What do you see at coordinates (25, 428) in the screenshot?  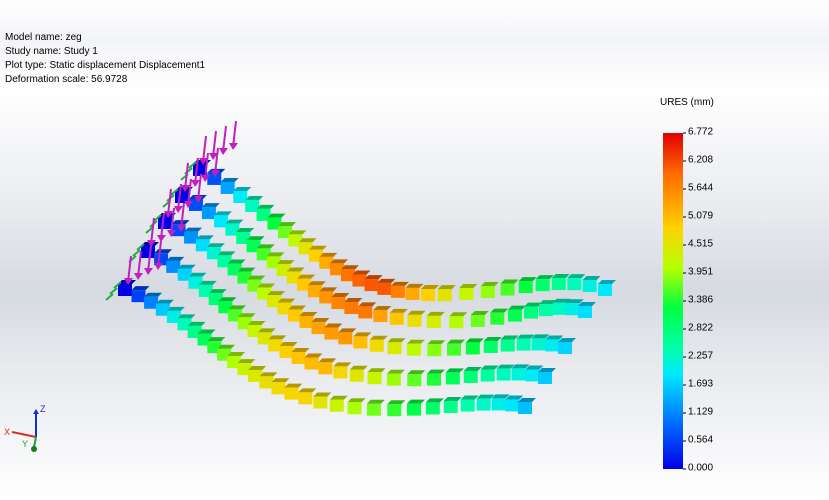 I see `axis-triad: Z X Y` at bounding box center [25, 428].